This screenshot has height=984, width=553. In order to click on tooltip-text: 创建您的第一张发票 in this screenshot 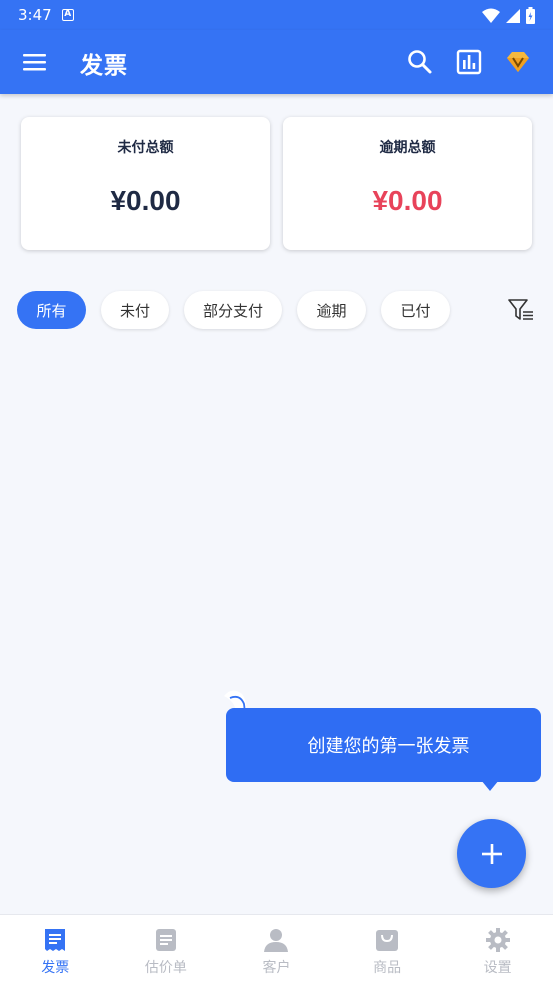, I will do `click(388, 746)`.